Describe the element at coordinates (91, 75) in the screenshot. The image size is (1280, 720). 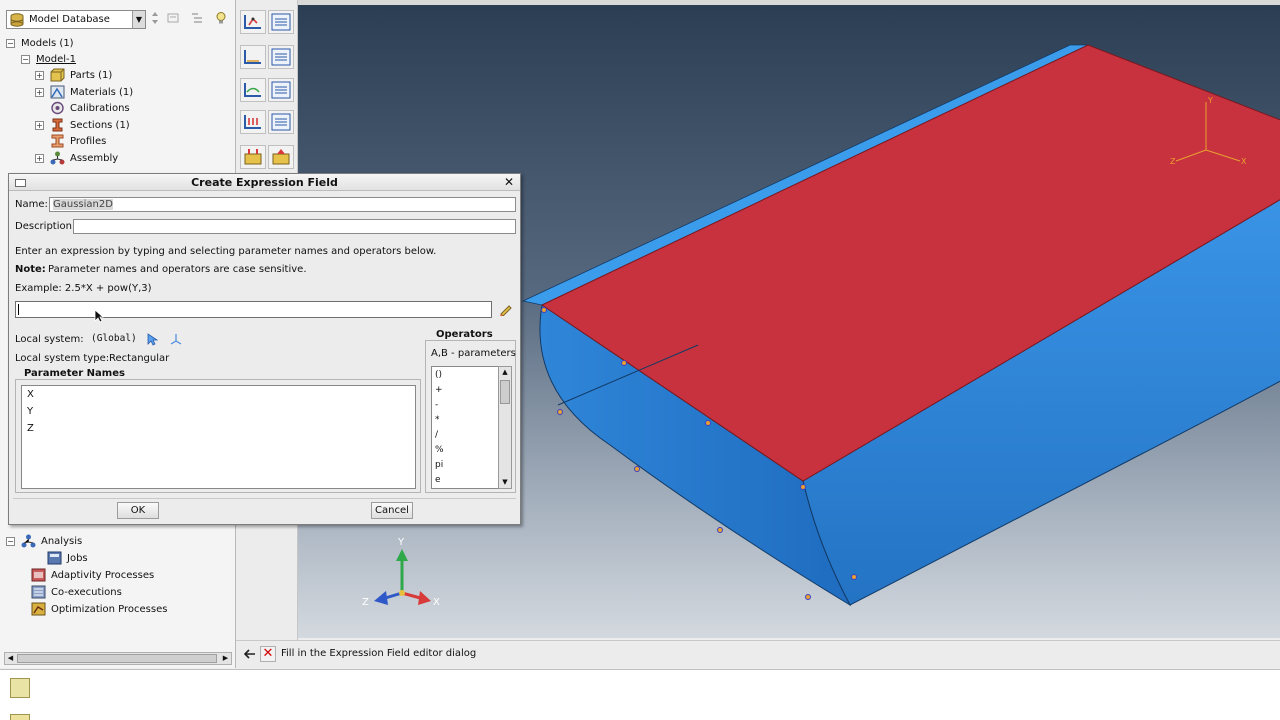
I see `tree-item-label: Parts (1)` at that location.